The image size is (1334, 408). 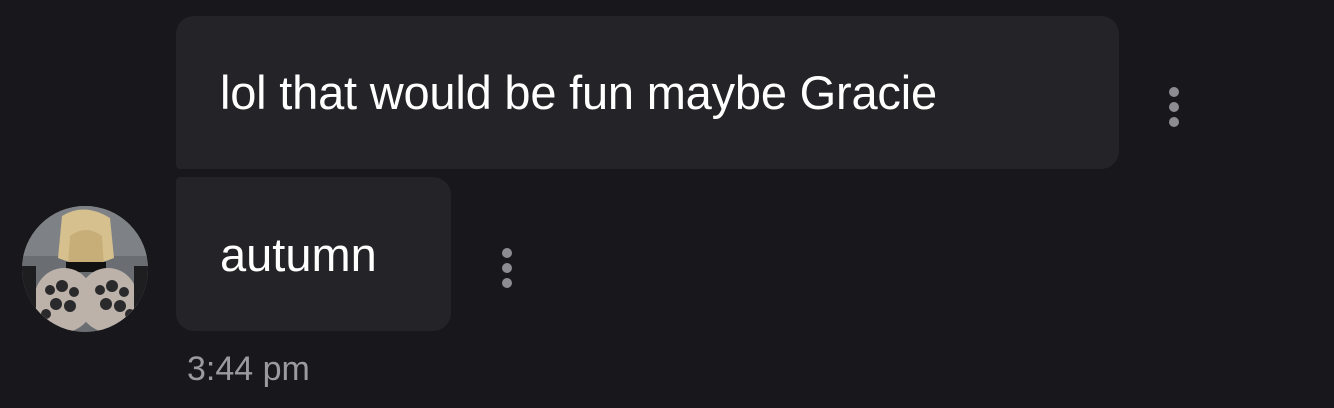 What do you see at coordinates (578, 92) in the screenshot?
I see `message-text: lol that would be fun maybe Gracie` at bounding box center [578, 92].